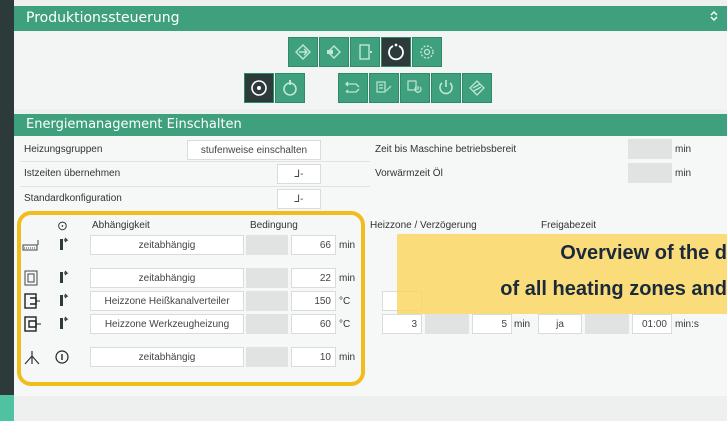 Image resolution: width=727 pixels, height=421 pixels. What do you see at coordinates (447, 324) in the screenshot?
I see `right-row4-grey` at bounding box center [447, 324].